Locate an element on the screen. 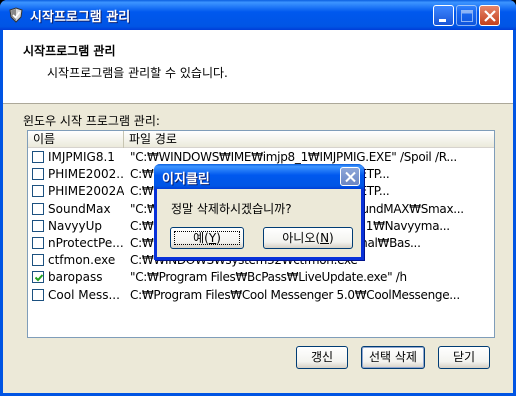  checkmark-icon is located at coordinates (39, 278).